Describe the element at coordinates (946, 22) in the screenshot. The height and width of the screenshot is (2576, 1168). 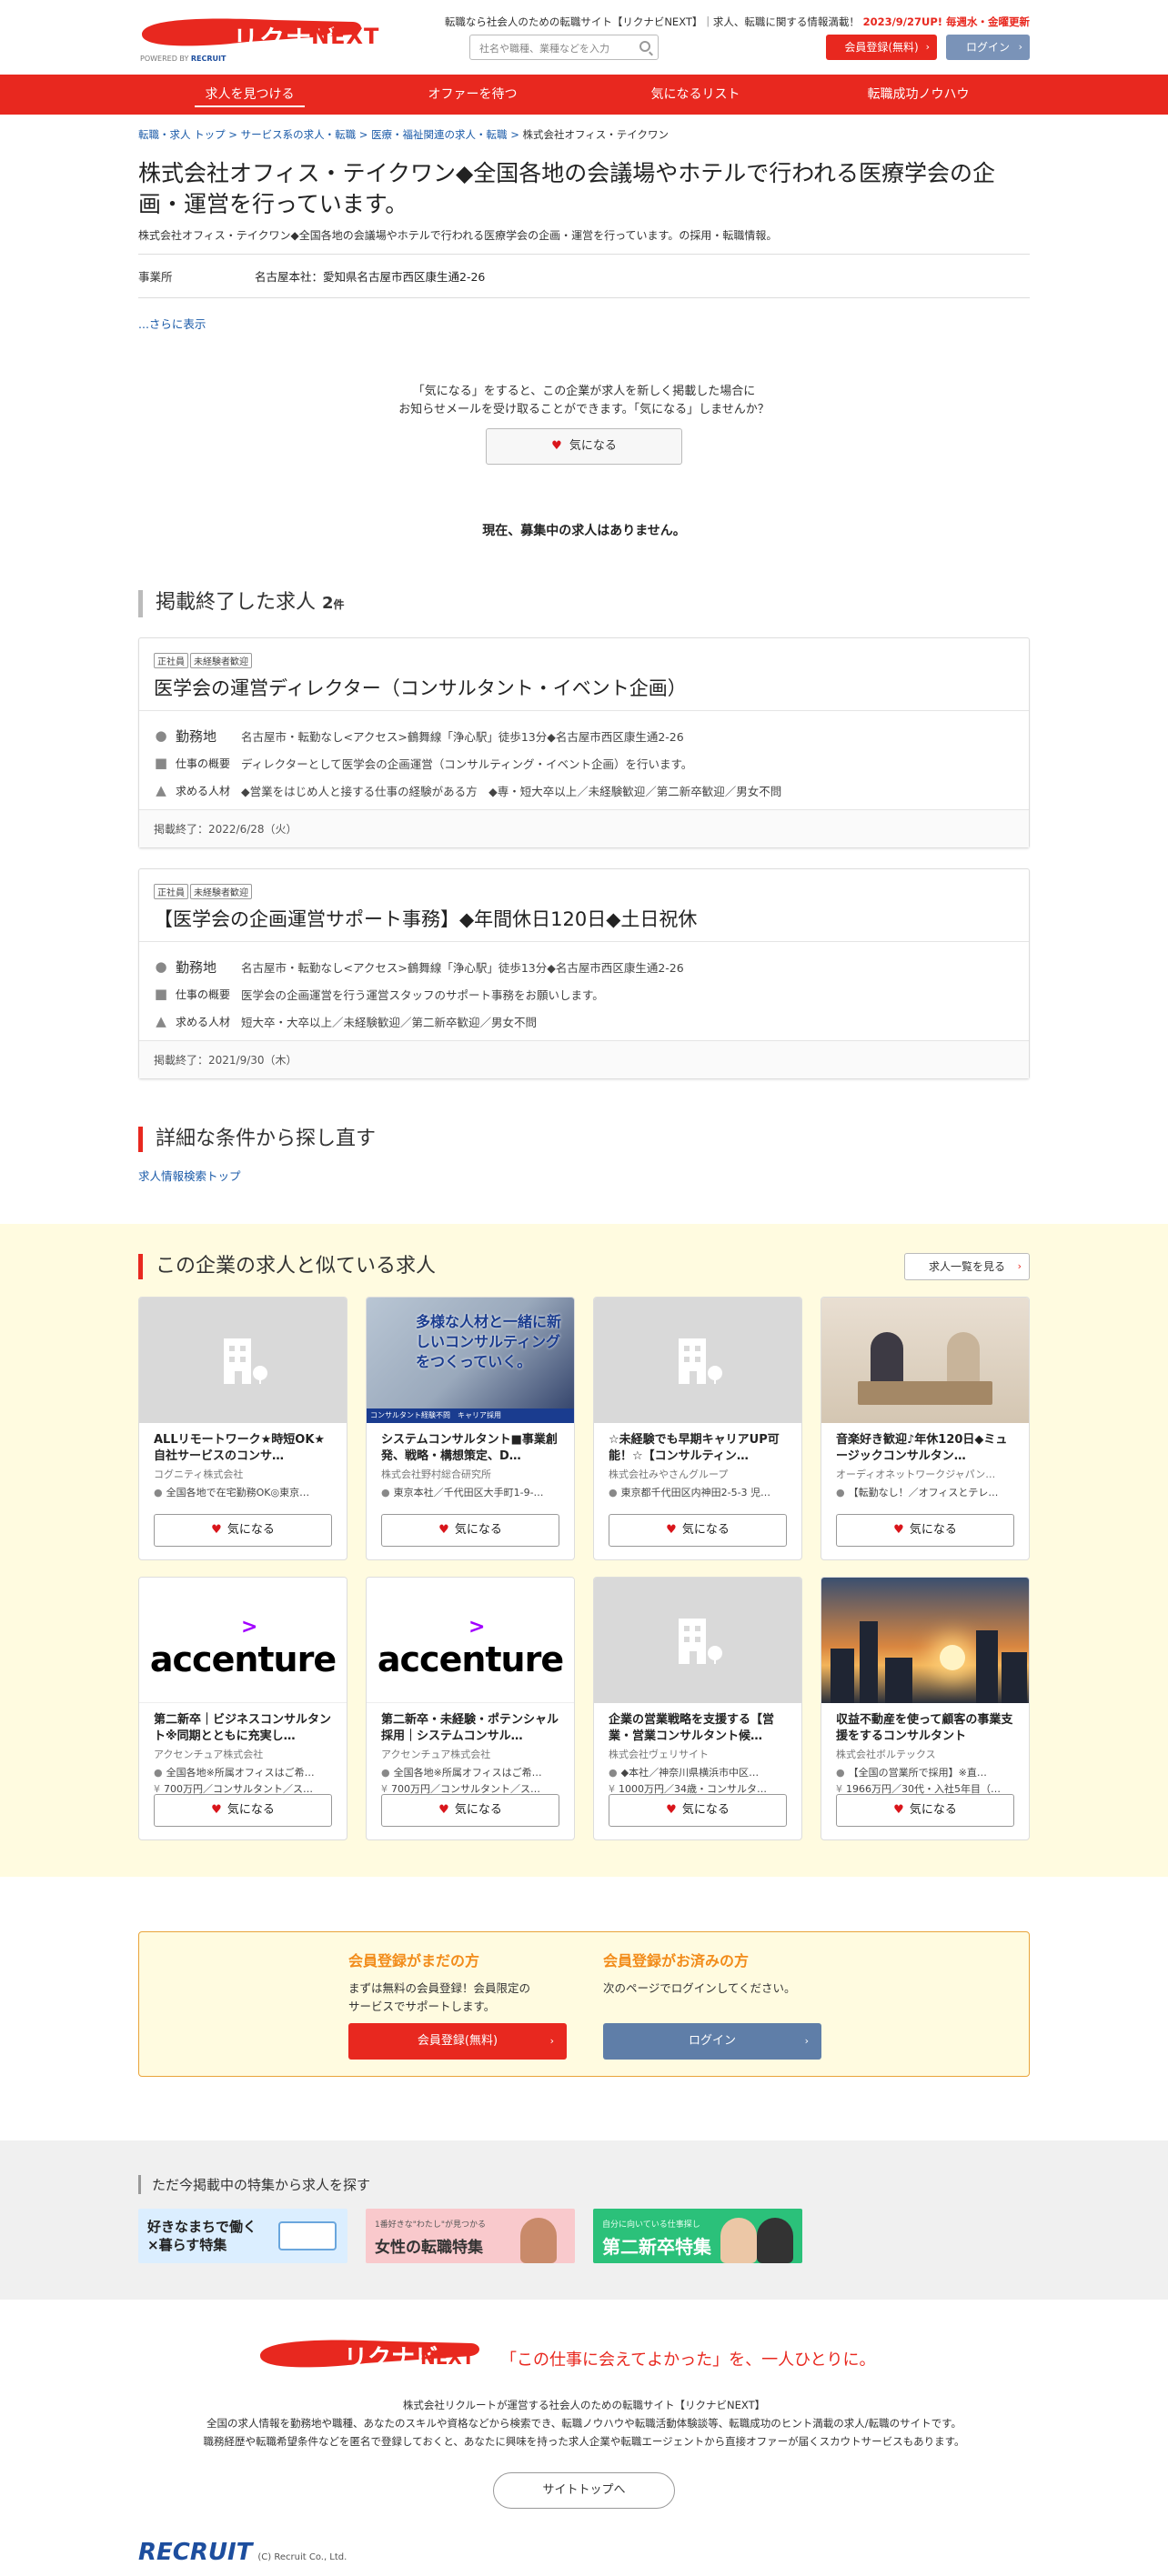
I see `notice-highlight: 2023/9/27UP! 毎週水・金曜更新` at that location.